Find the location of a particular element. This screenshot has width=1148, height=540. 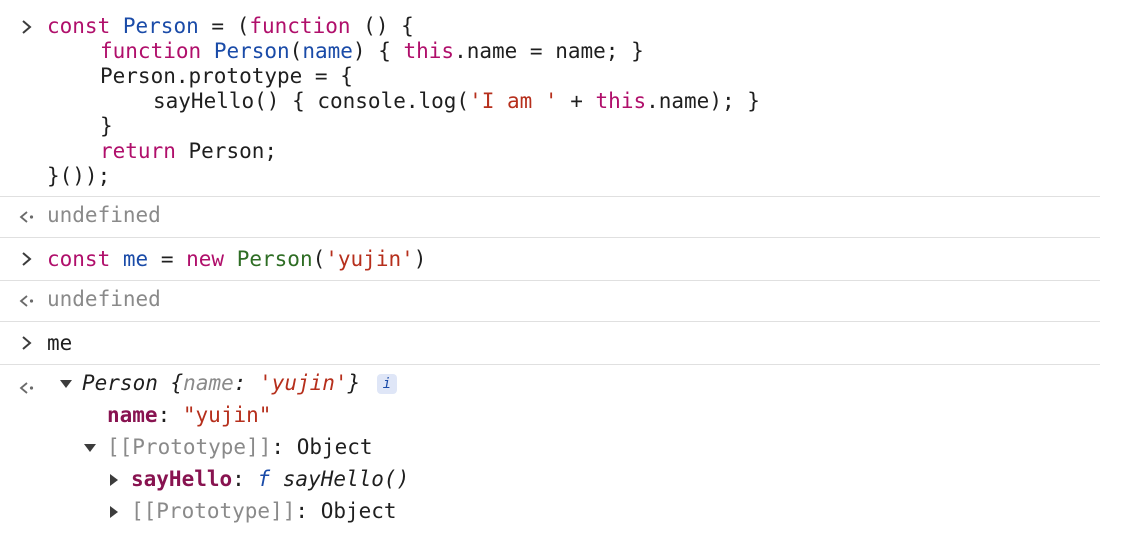

summary-value: 'yujin' is located at coordinates (303, 383).